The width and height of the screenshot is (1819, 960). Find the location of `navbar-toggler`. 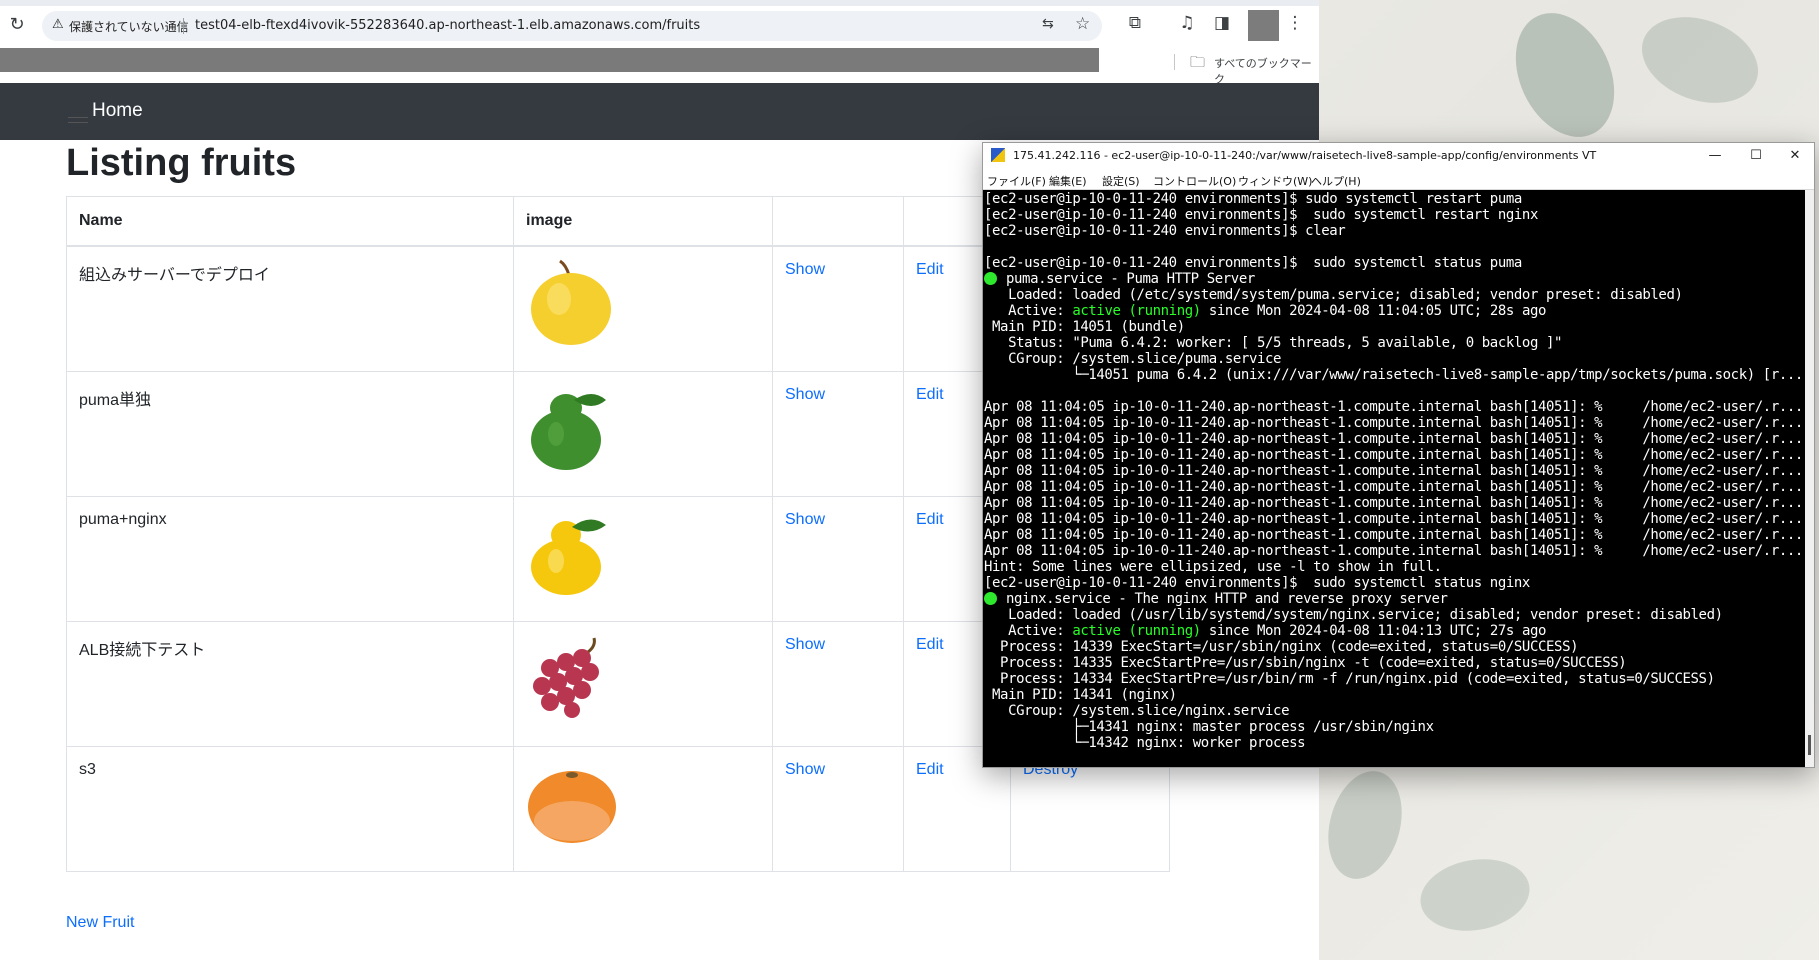

navbar-toggler is located at coordinates (78, 120).